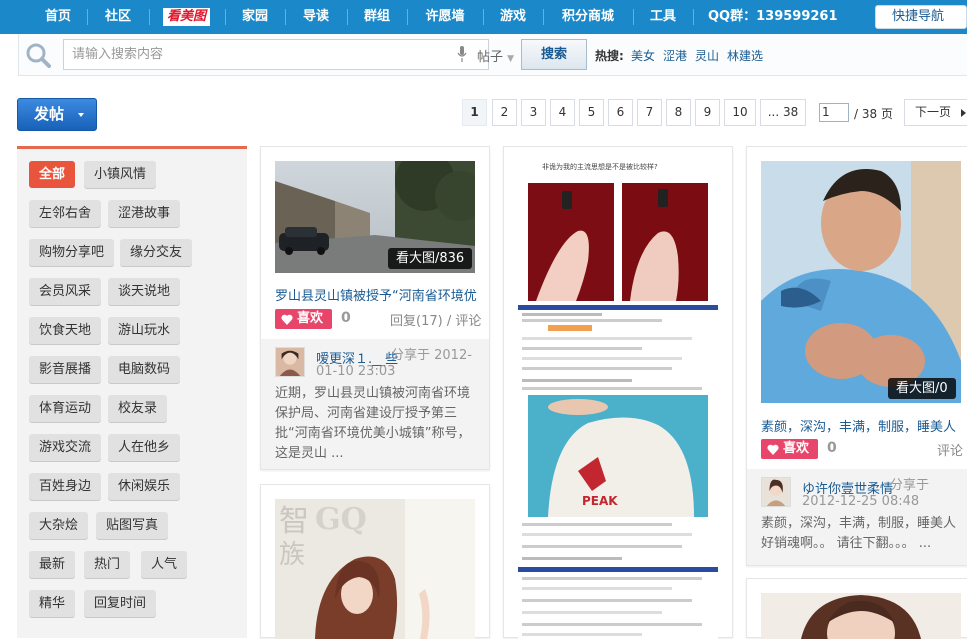  I want to click on nav-tools: 工具, so click(663, 17).